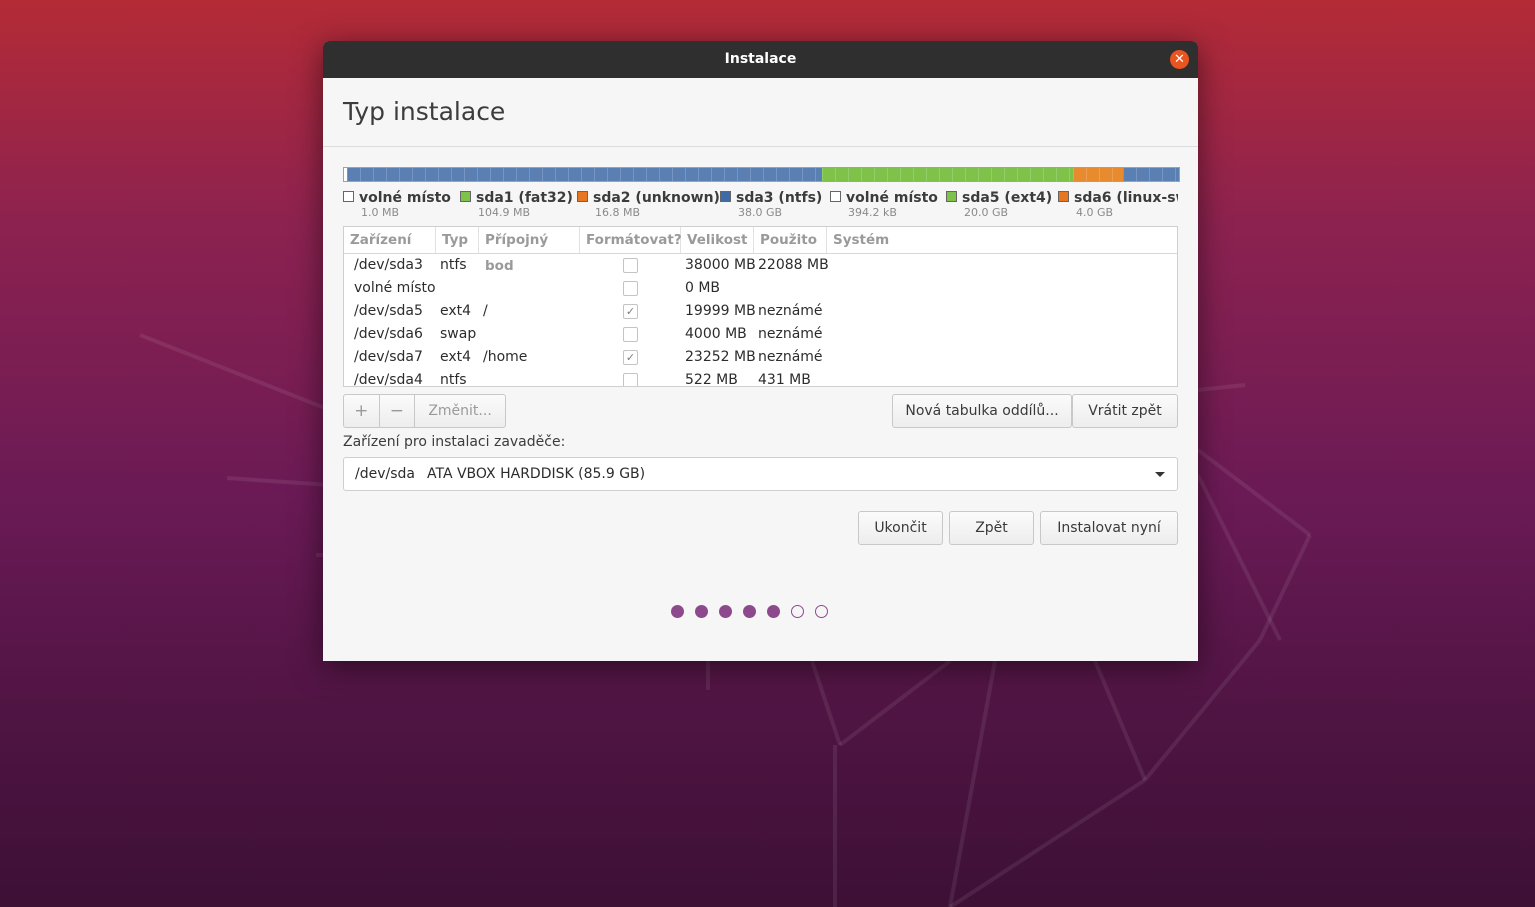 This screenshot has width=1535, height=907. What do you see at coordinates (385, 474) in the screenshot?
I see `bootloader-device: /dev/sda` at bounding box center [385, 474].